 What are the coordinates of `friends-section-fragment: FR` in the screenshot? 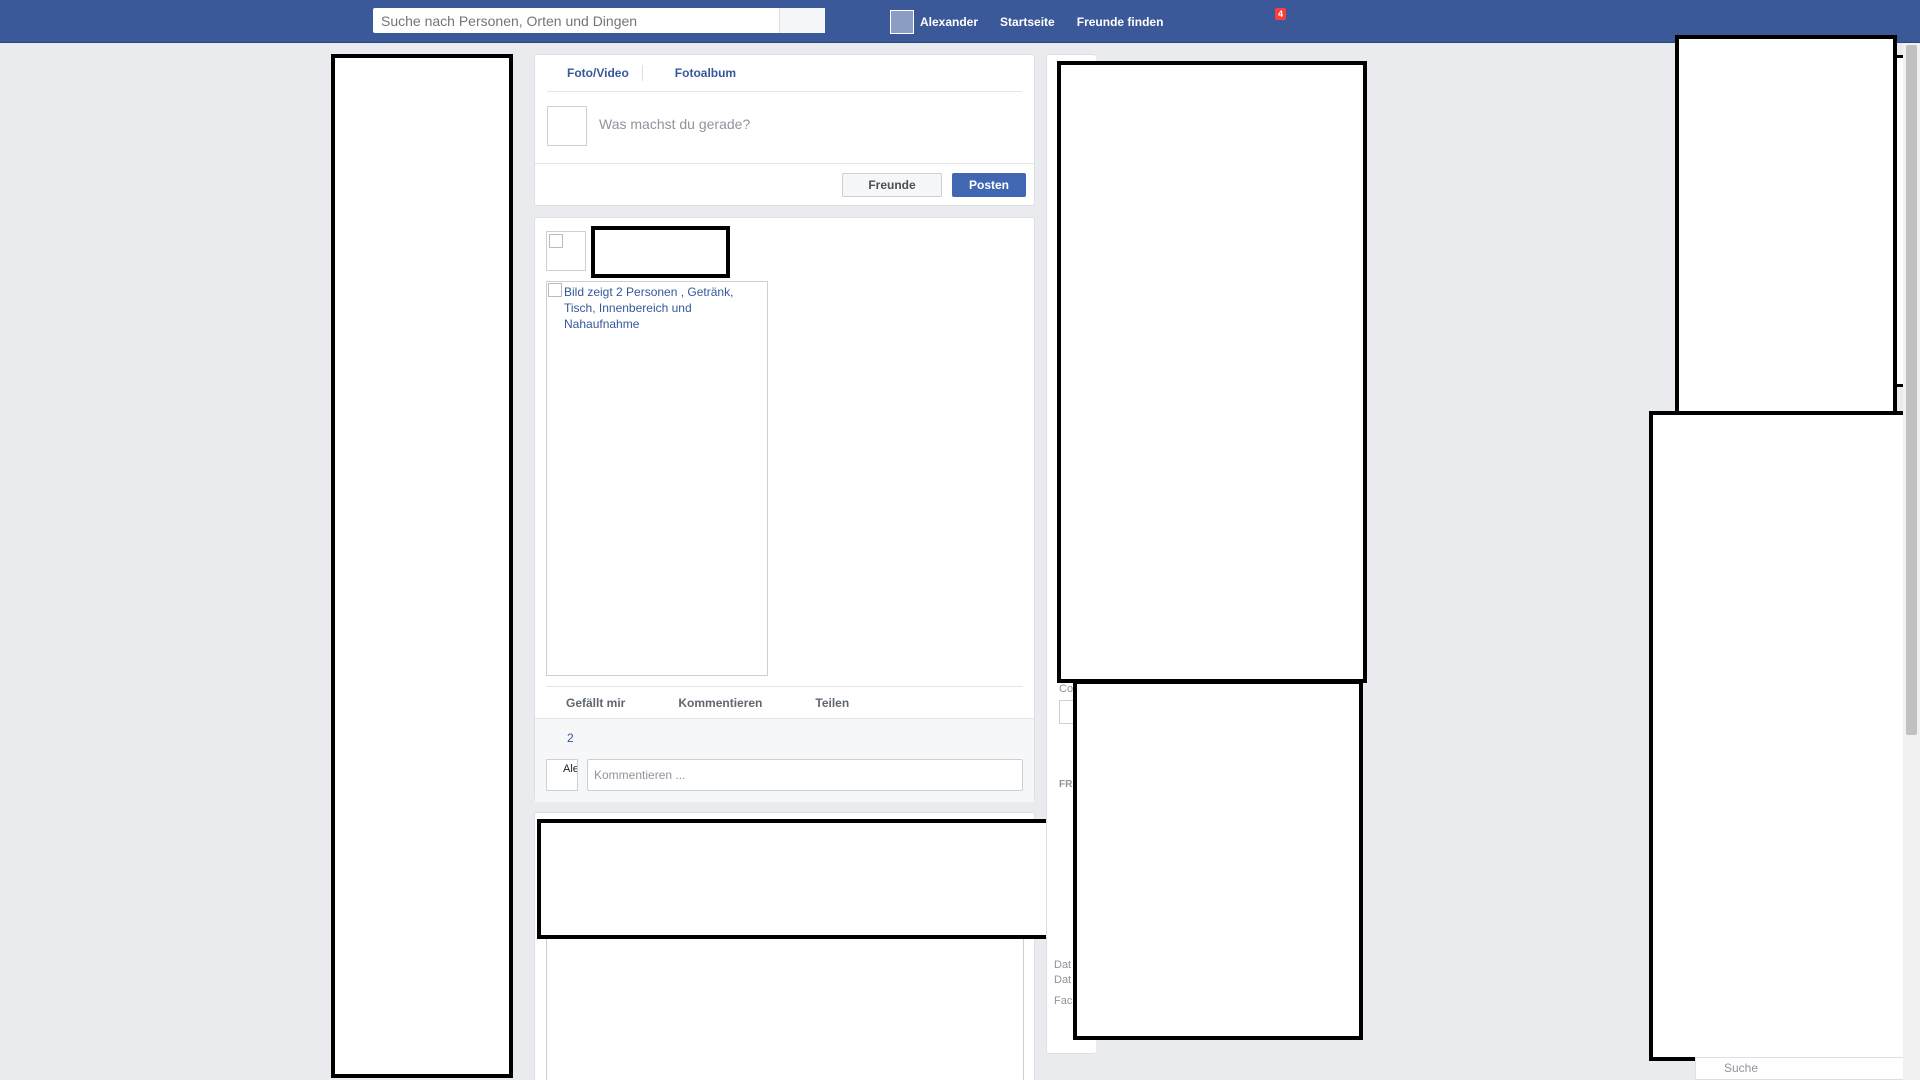 It's located at (1066, 784).